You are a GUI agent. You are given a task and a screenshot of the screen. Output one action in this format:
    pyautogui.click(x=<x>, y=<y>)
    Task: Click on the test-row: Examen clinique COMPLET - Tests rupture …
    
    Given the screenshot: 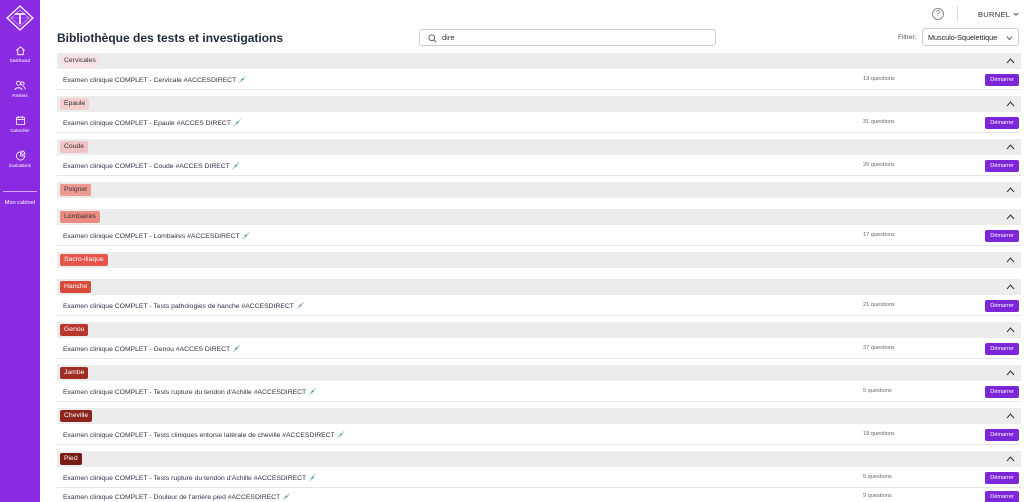 What is the action you would take?
    pyautogui.click(x=539, y=392)
    